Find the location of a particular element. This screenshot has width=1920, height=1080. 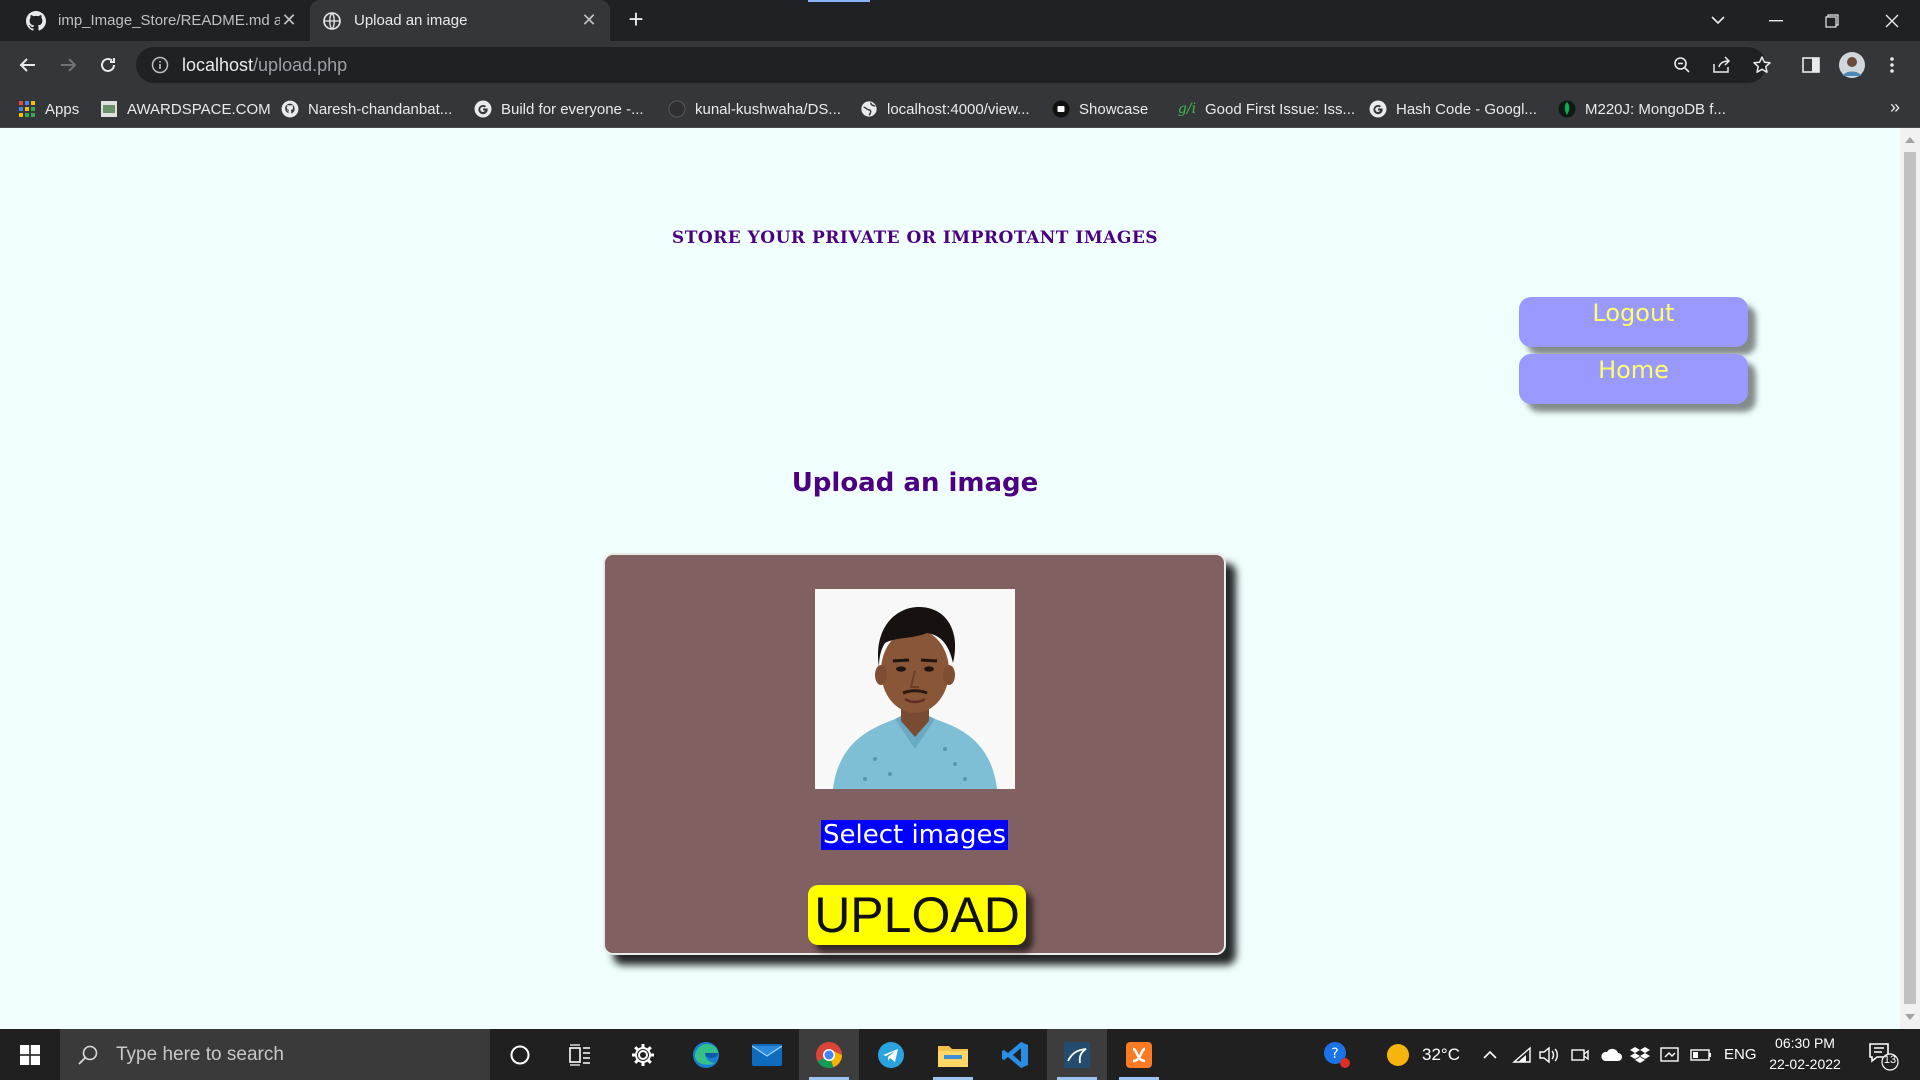

bookmark-showcase: Showcase is located at coordinates (1100, 109).